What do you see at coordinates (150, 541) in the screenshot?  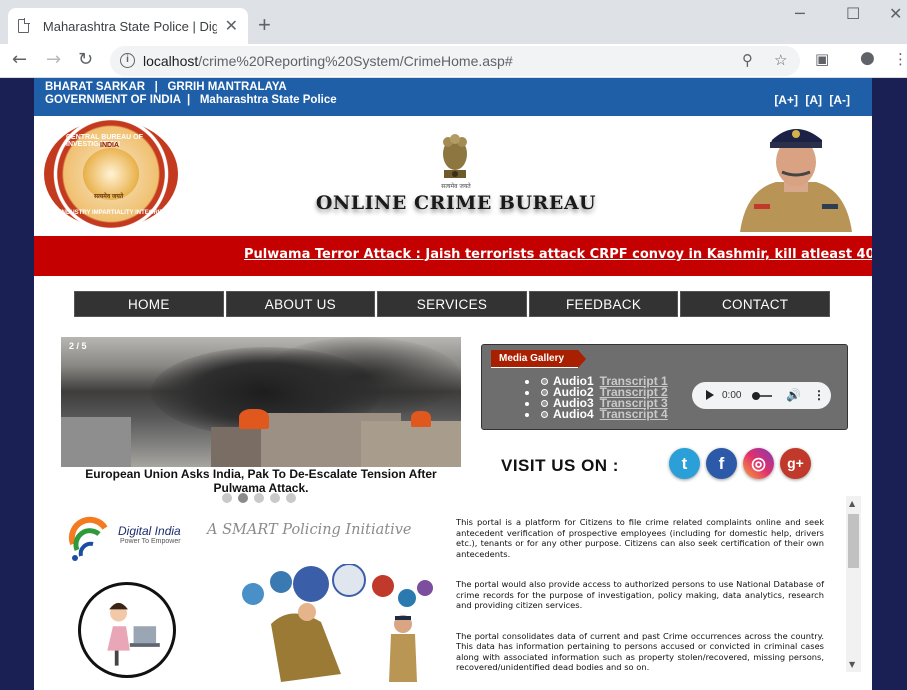 I see `digital-india-tagline: Power To Empower` at bounding box center [150, 541].